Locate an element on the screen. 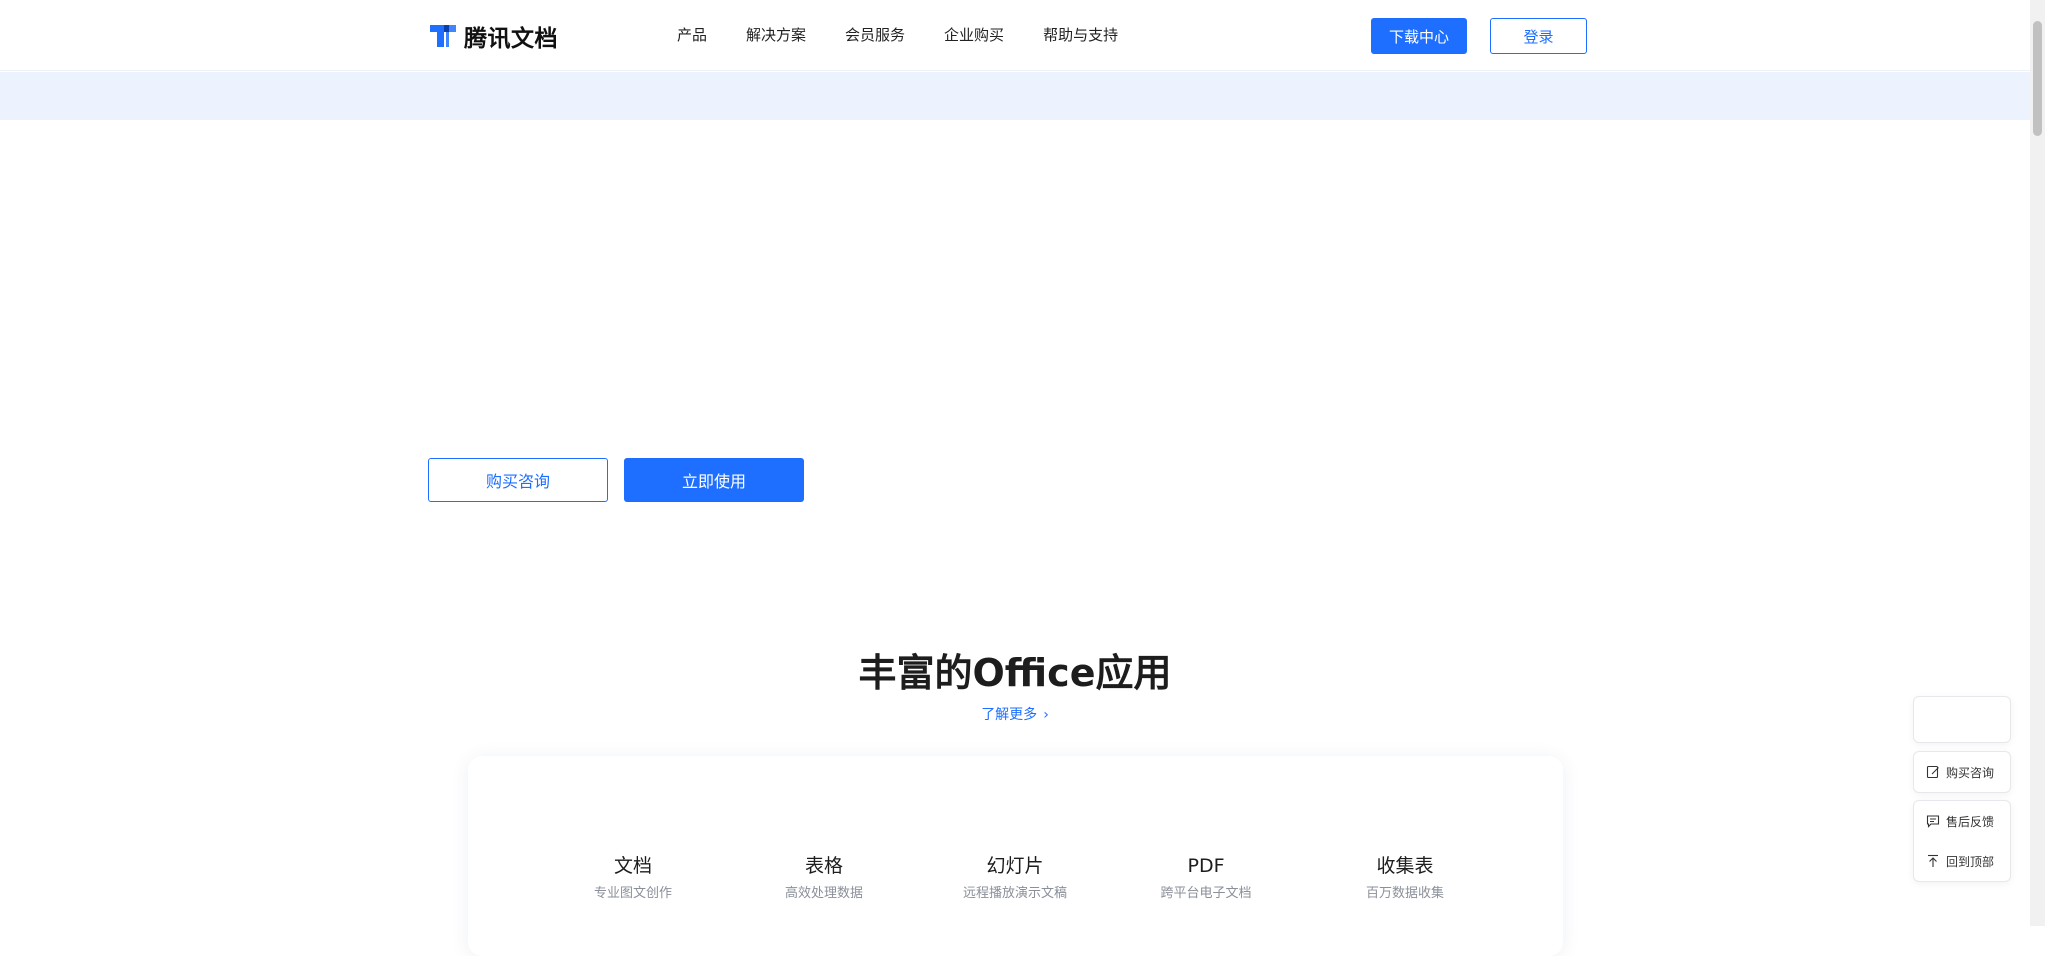  app-desc: 专业图文创作 is located at coordinates (632, 893).